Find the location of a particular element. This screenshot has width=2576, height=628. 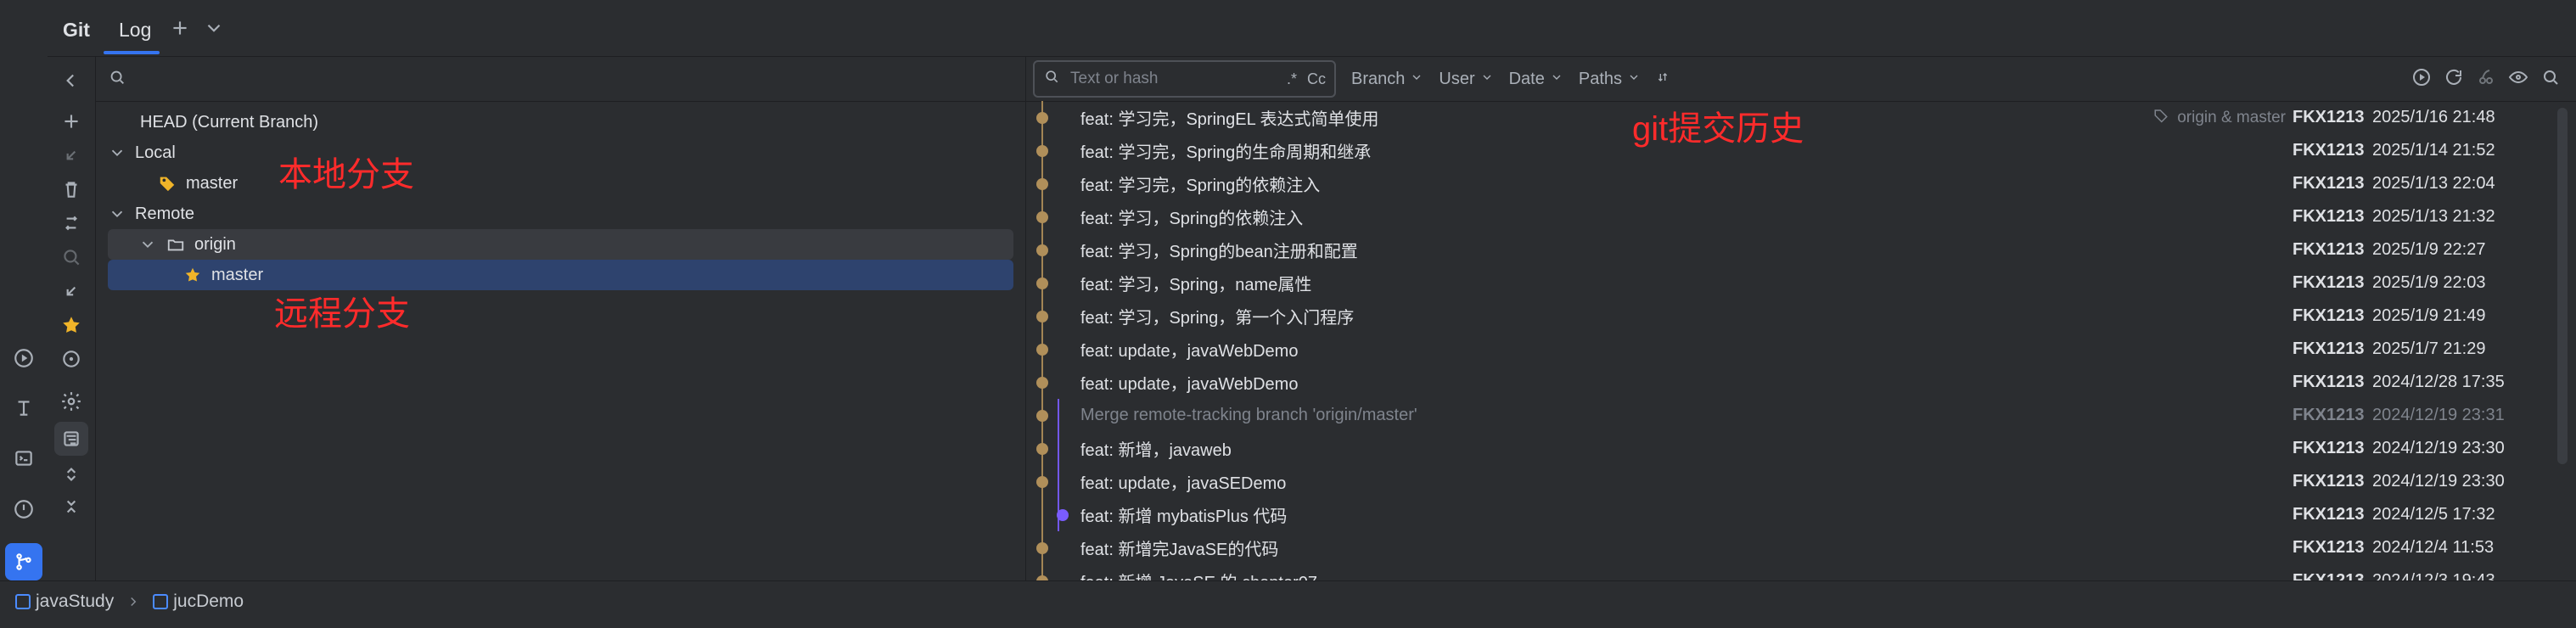

commit-message: feat: 学习，Spring的bean注册和配置 is located at coordinates (1219, 252).